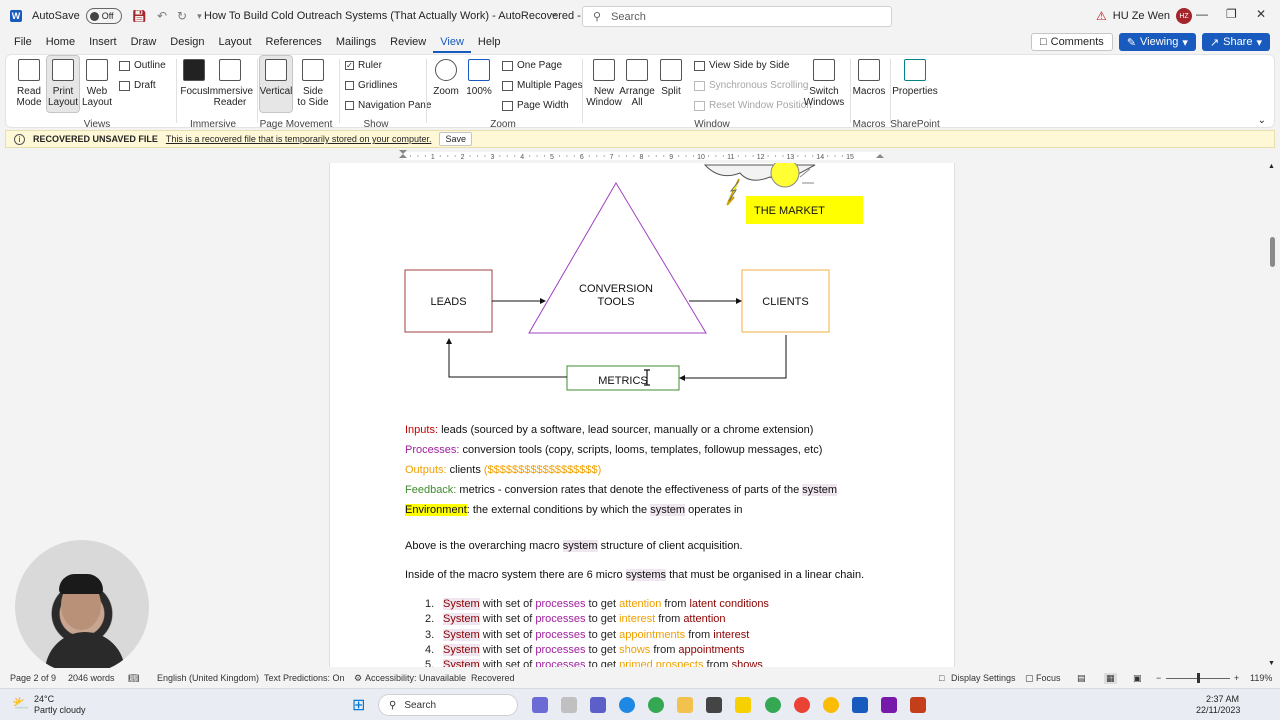 The height and width of the screenshot is (720, 1280). Describe the element at coordinates (869, 78) in the screenshot. I see `macros-button: Macros` at that location.